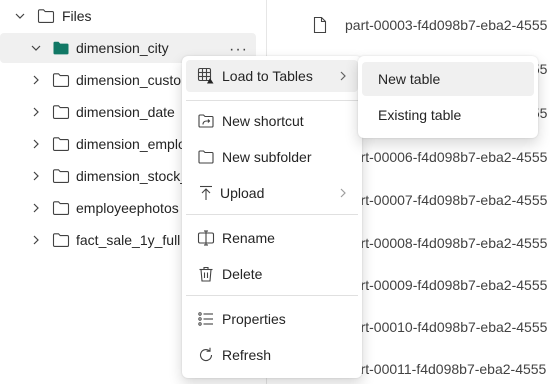 The height and width of the screenshot is (384, 550). Describe the element at coordinates (247, 355) in the screenshot. I see `menu-item-label: Refresh` at that location.